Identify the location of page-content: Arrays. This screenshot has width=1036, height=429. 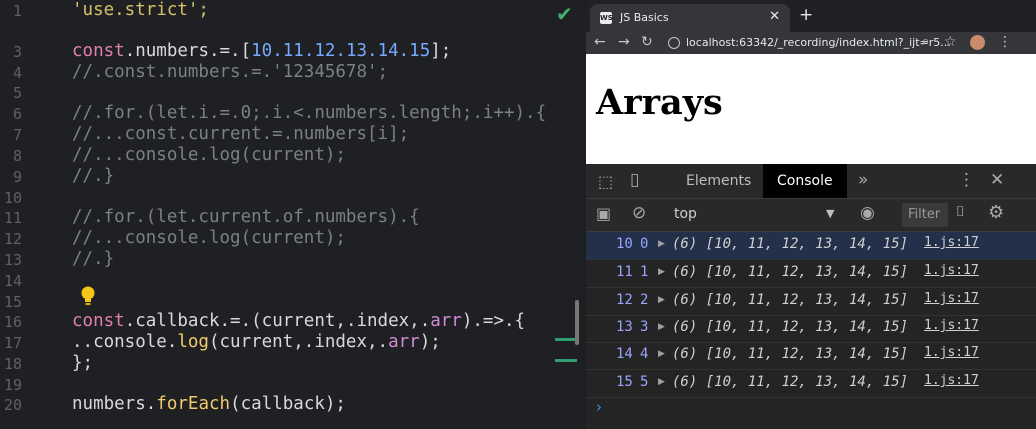
(811, 109).